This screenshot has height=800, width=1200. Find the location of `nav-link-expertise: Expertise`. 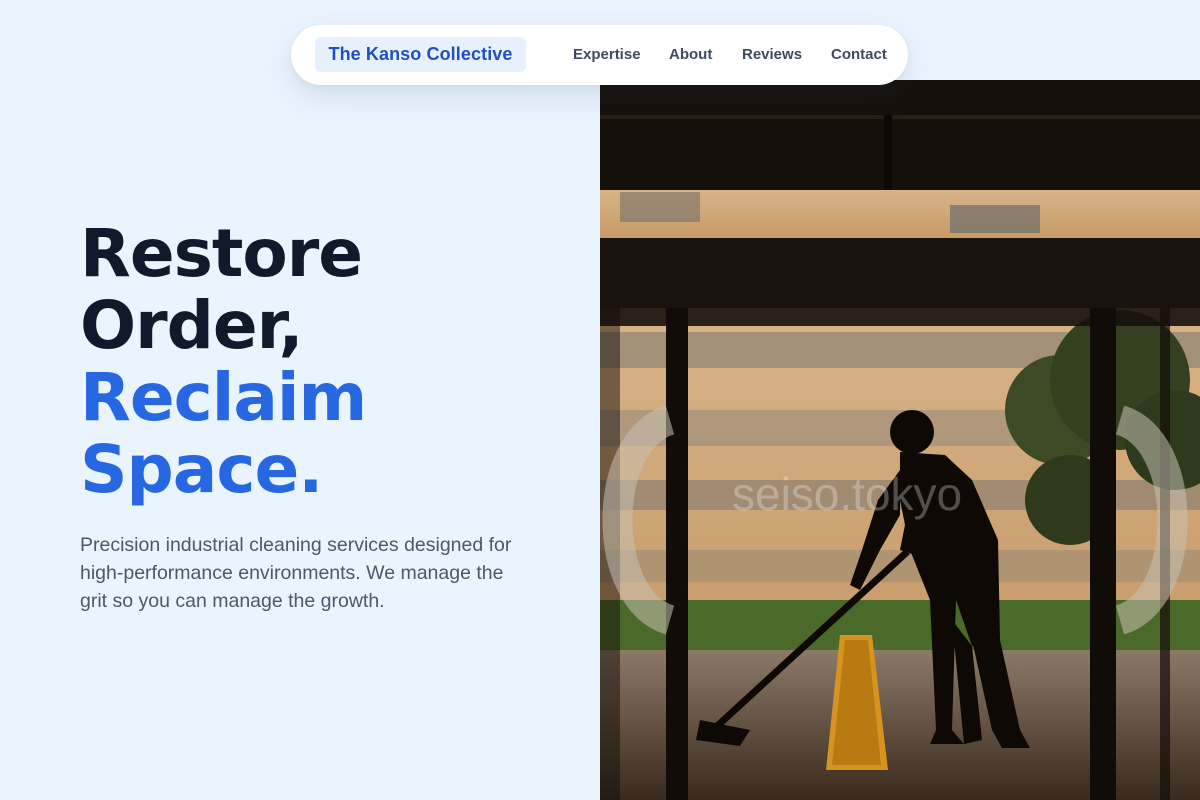

nav-link-expertise: Expertise is located at coordinates (607, 54).